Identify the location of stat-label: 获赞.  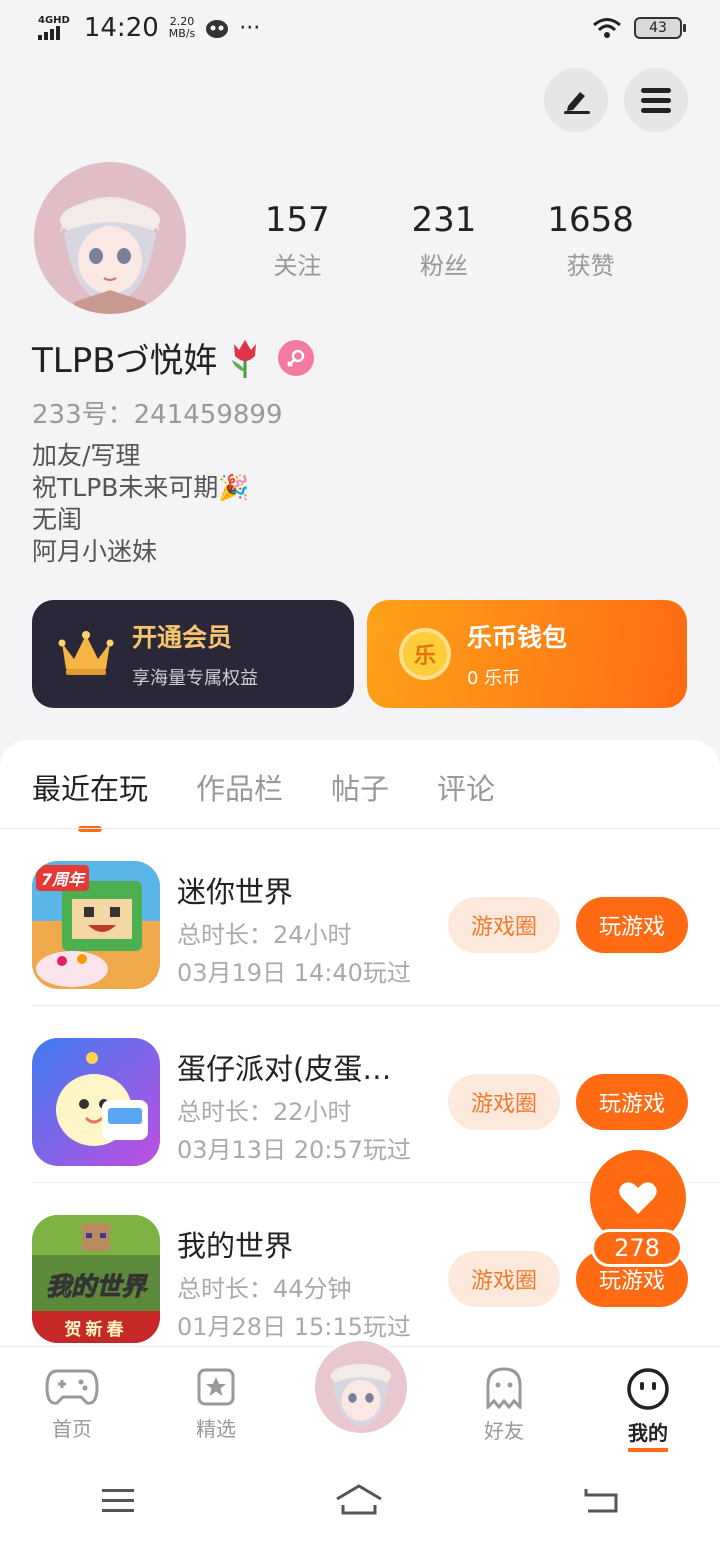
(590, 266).